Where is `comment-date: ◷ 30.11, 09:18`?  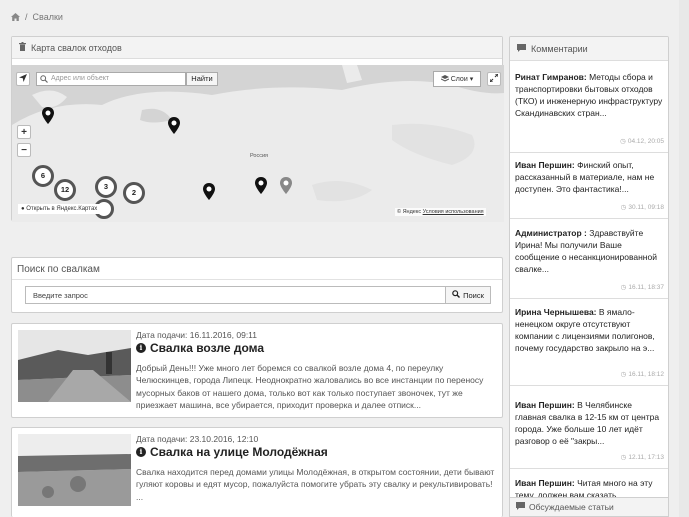 comment-date: ◷ 30.11, 09:18 is located at coordinates (642, 207).